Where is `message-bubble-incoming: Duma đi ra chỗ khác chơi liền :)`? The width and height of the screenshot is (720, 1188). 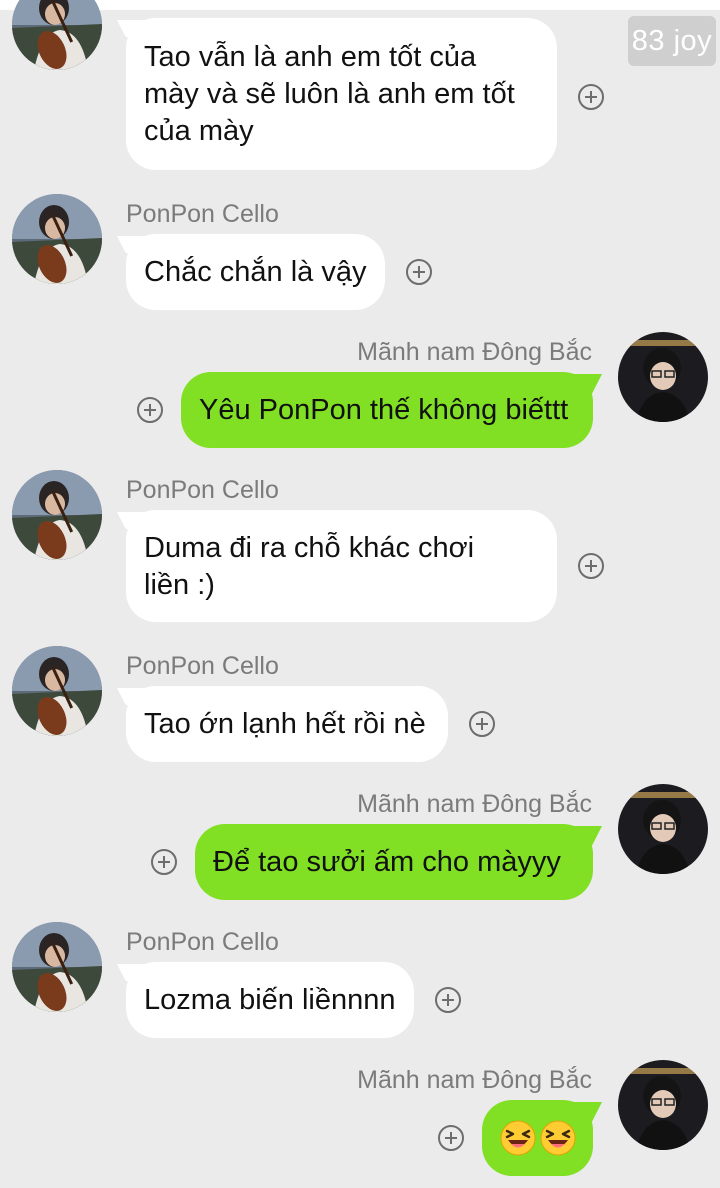 message-bubble-incoming: Duma đi ra chỗ khác chơi liền :) is located at coordinates (341, 566).